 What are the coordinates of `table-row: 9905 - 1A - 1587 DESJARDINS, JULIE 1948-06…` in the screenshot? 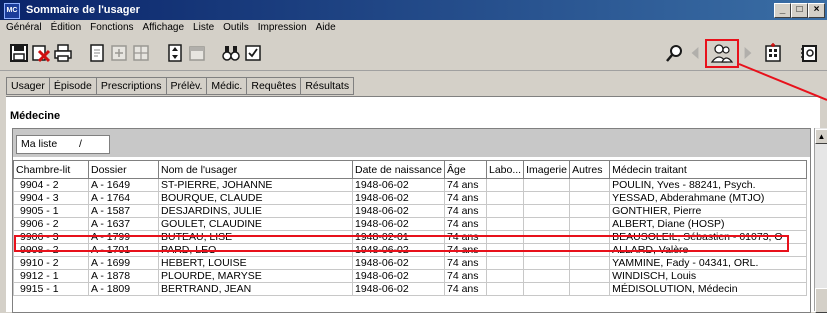 It's located at (410, 211).